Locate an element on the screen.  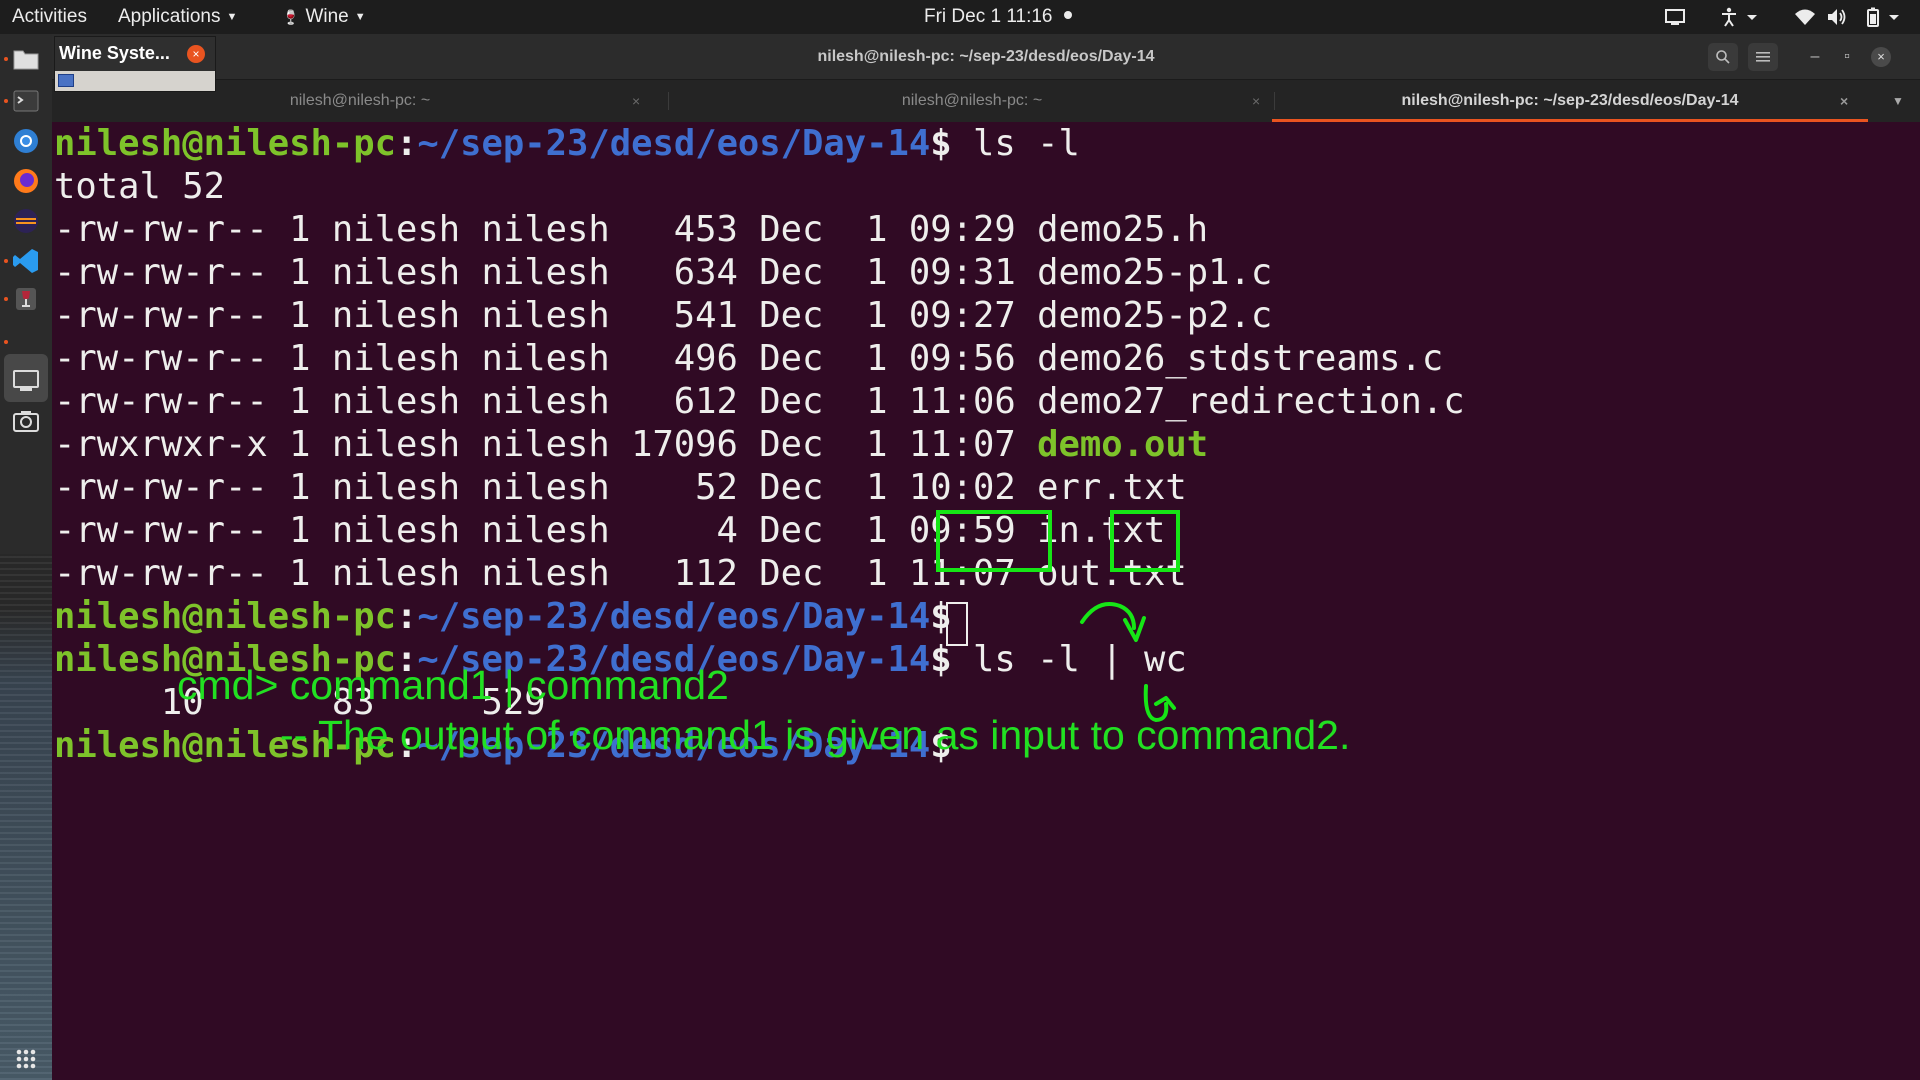
wine-system-tray-popup: Wine Syste... × is located at coordinates (135, 64).